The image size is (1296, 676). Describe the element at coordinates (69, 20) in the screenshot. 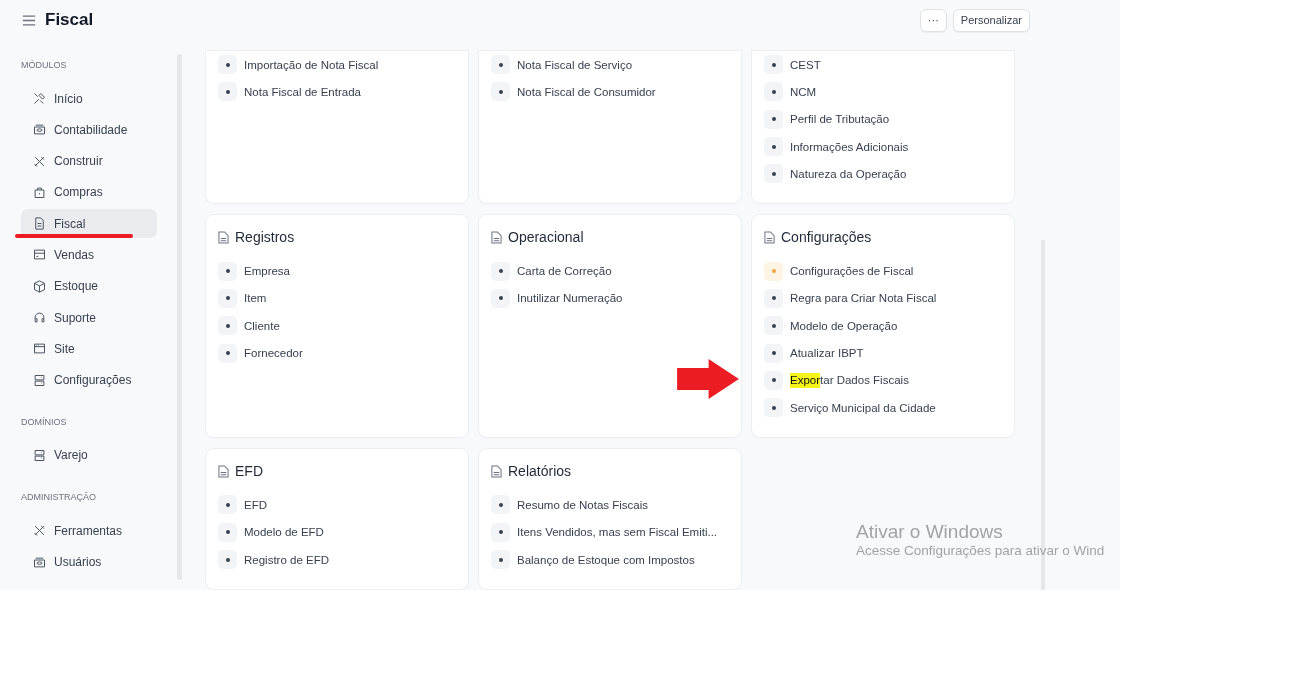

I see `page-title: Fiscal` at that location.